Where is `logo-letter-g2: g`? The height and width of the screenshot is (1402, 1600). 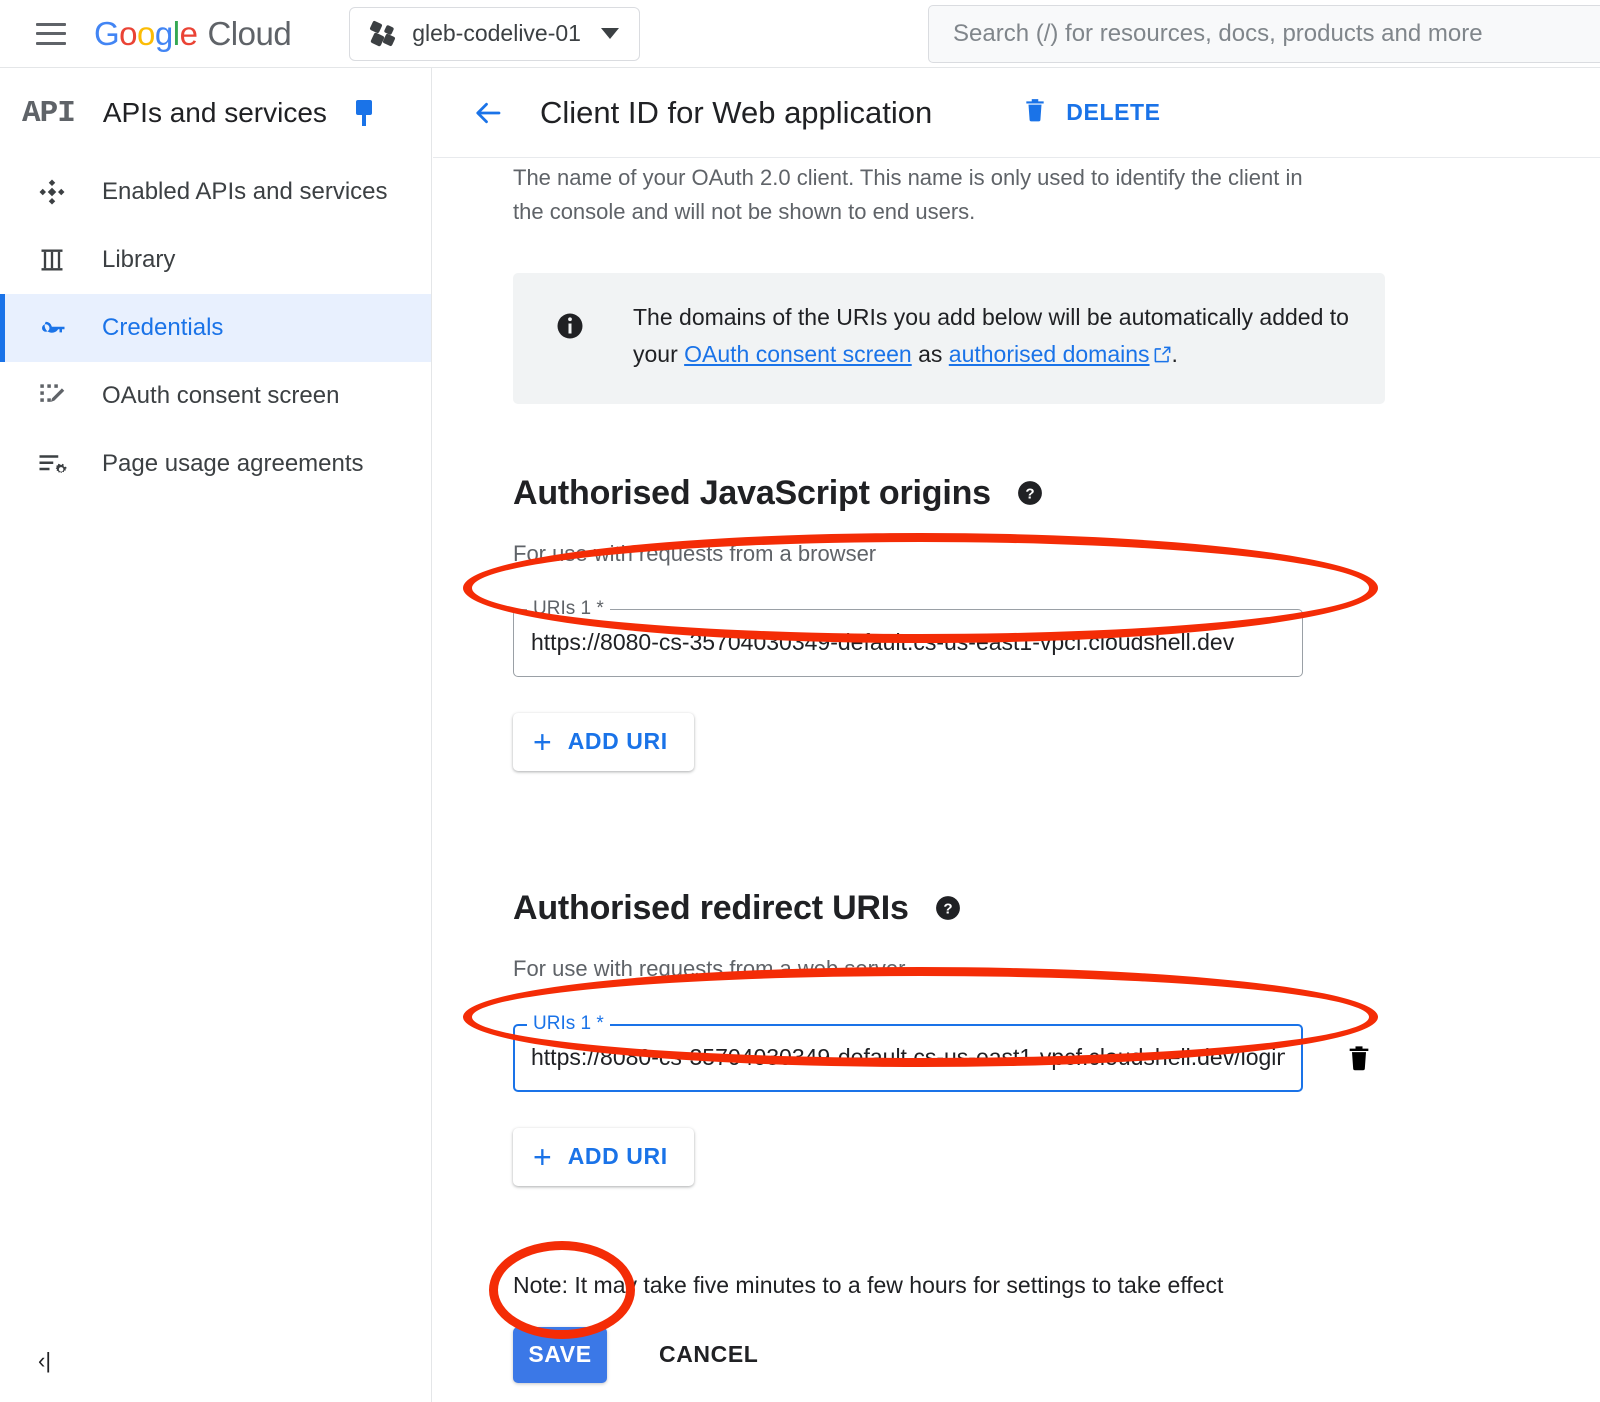 logo-letter-g2: g is located at coordinates (163, 33).